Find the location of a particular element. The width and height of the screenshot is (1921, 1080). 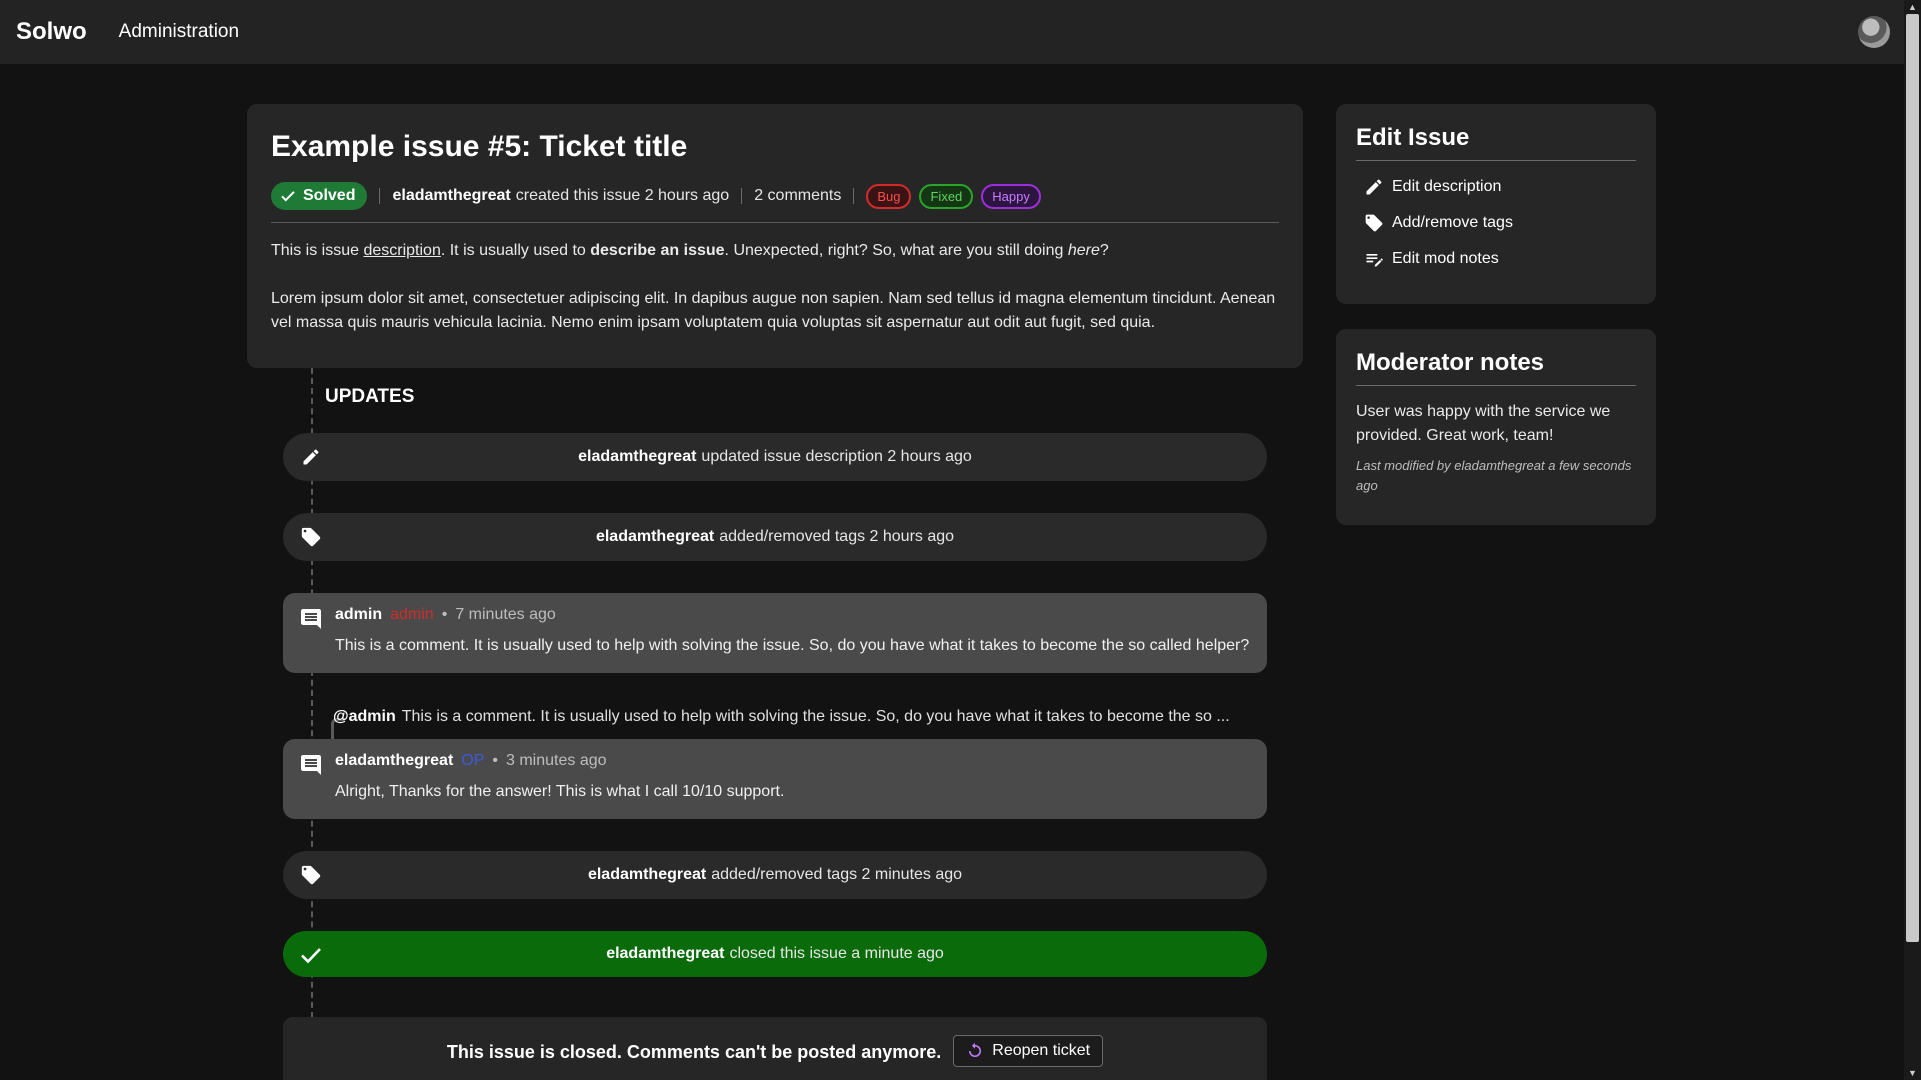

edit-description-link: Edit description is located at coordinates (1496, 187).